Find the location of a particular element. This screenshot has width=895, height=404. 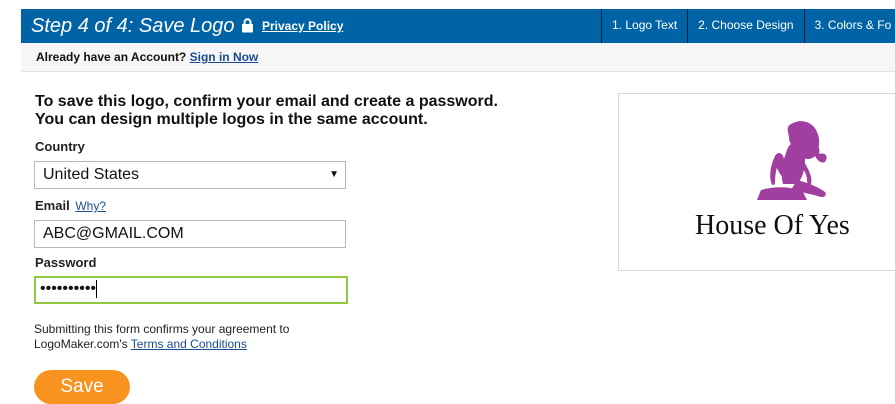

email-value: ABC@GMAIL.COM is located at coordinates (113, 233).